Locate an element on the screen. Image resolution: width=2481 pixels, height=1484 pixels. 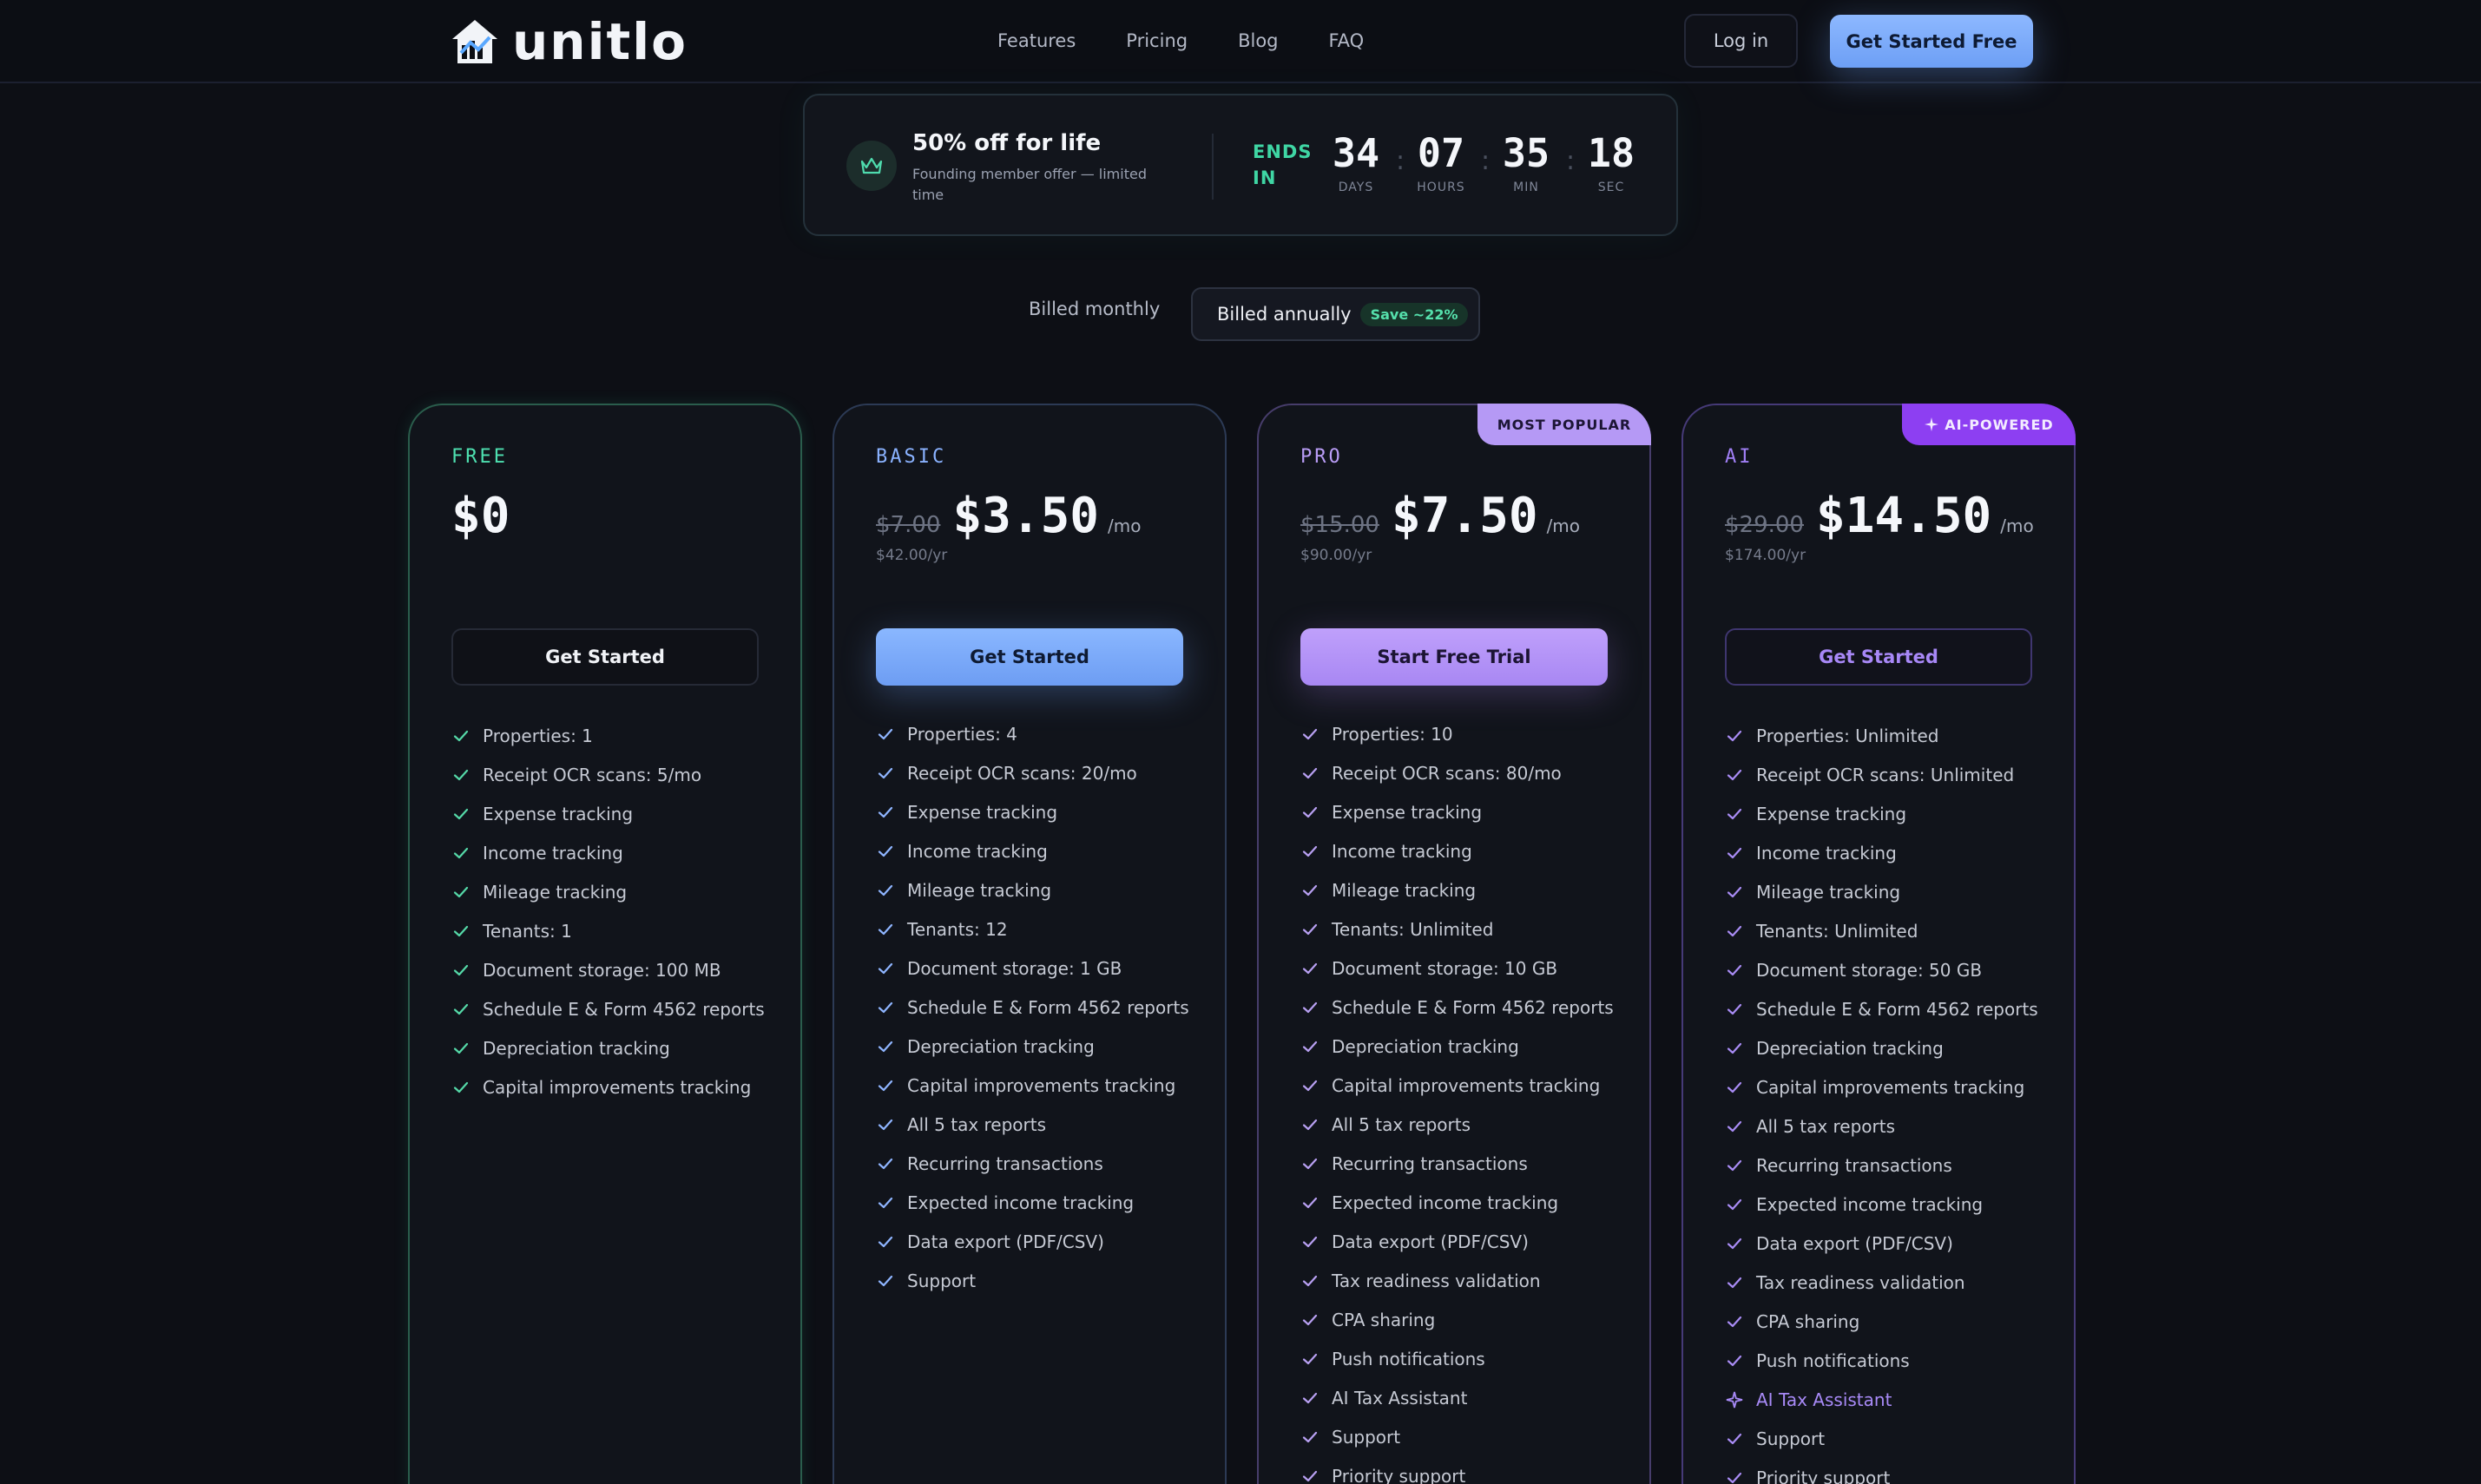
nav-link-pricing: Pricing is located at coordinates (1157, 41).